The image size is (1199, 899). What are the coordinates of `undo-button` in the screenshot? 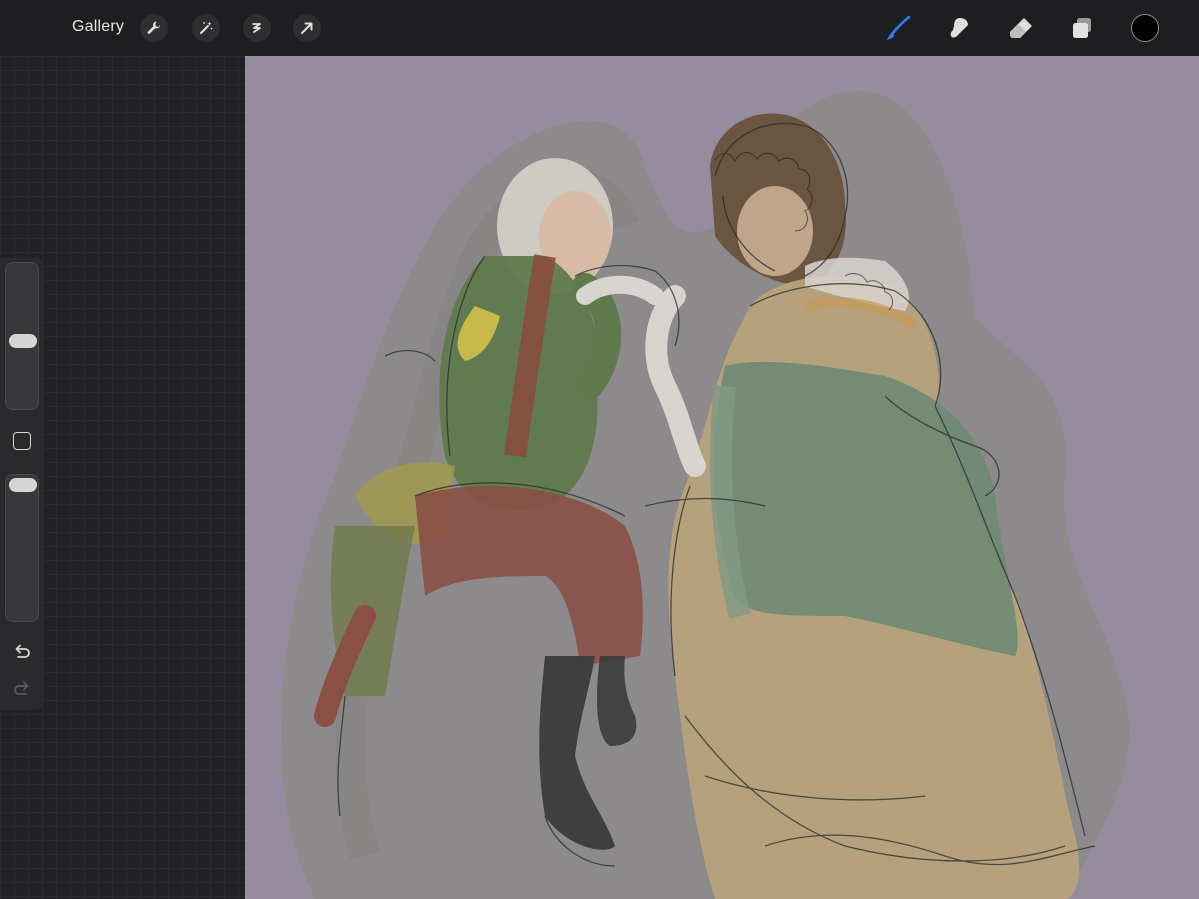 It's located at (22, 651).